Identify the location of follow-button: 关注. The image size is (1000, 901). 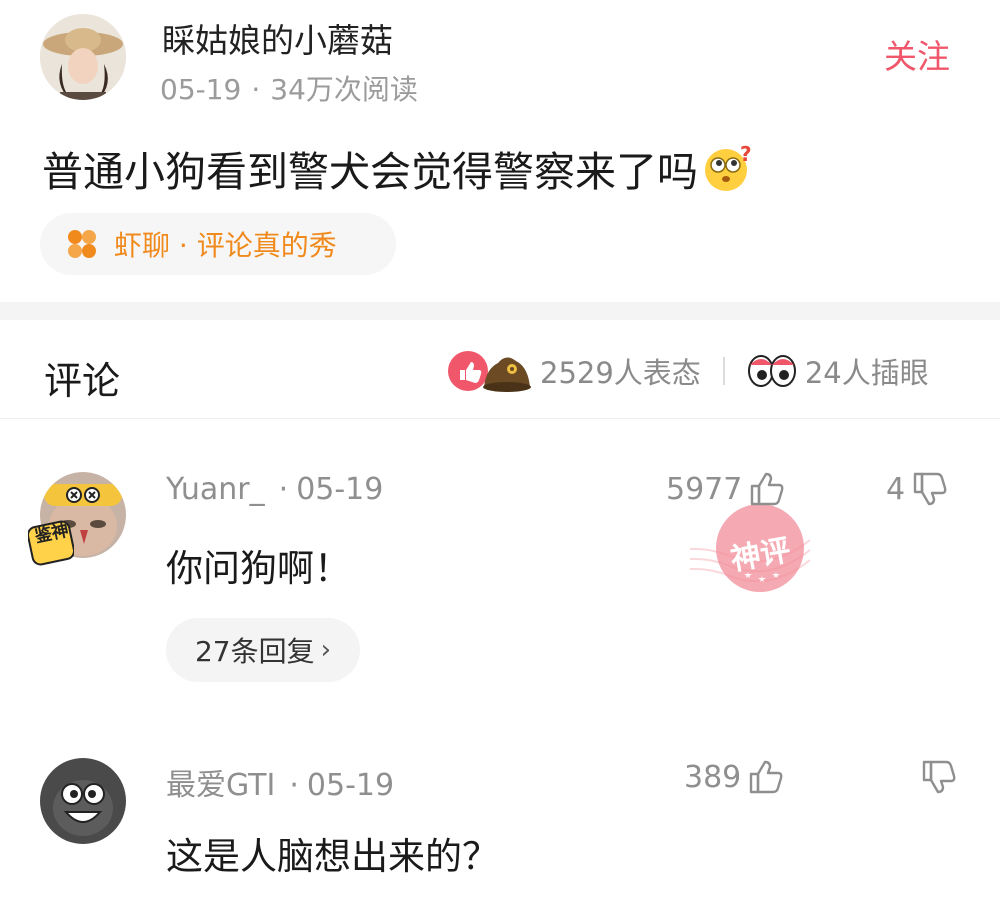
(917, 54).